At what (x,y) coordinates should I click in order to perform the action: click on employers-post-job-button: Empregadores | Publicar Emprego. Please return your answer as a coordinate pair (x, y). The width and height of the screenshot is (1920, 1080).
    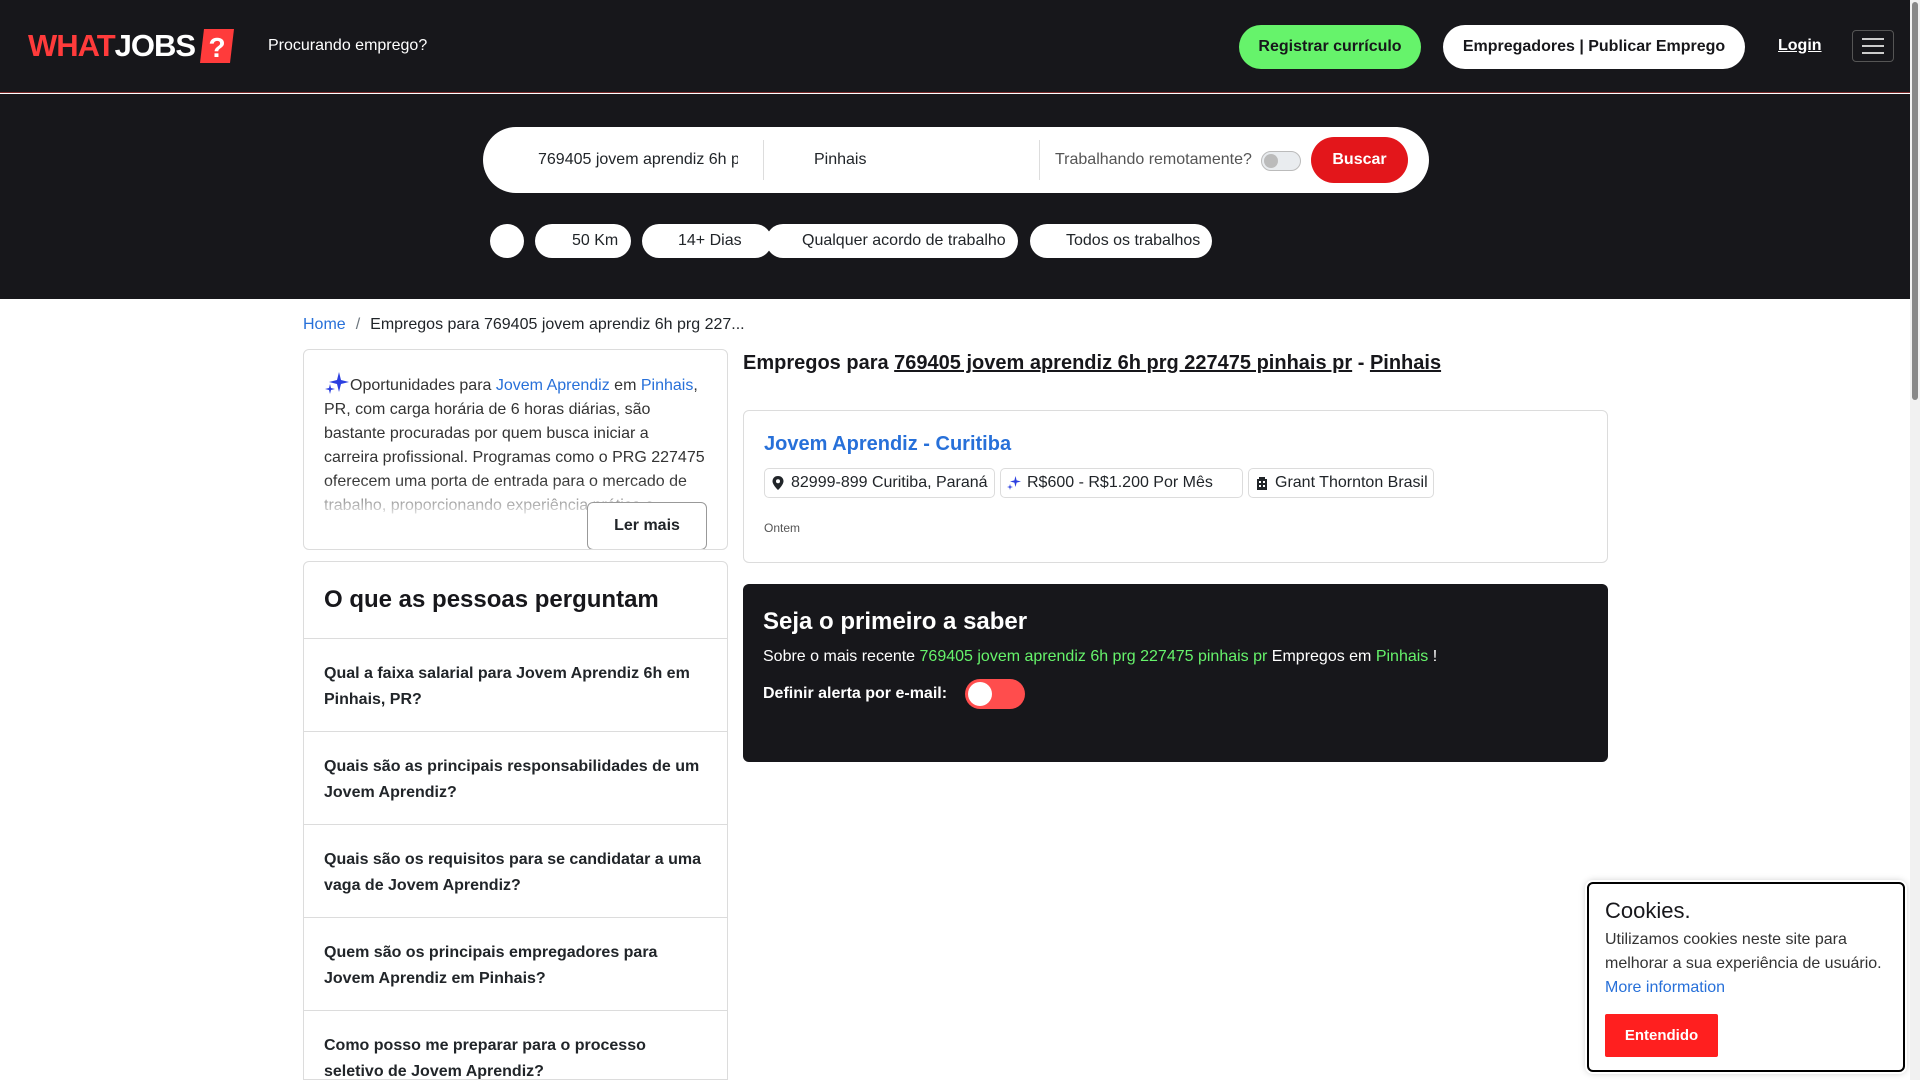
    Looking at the image, I should click on (1594, 47).